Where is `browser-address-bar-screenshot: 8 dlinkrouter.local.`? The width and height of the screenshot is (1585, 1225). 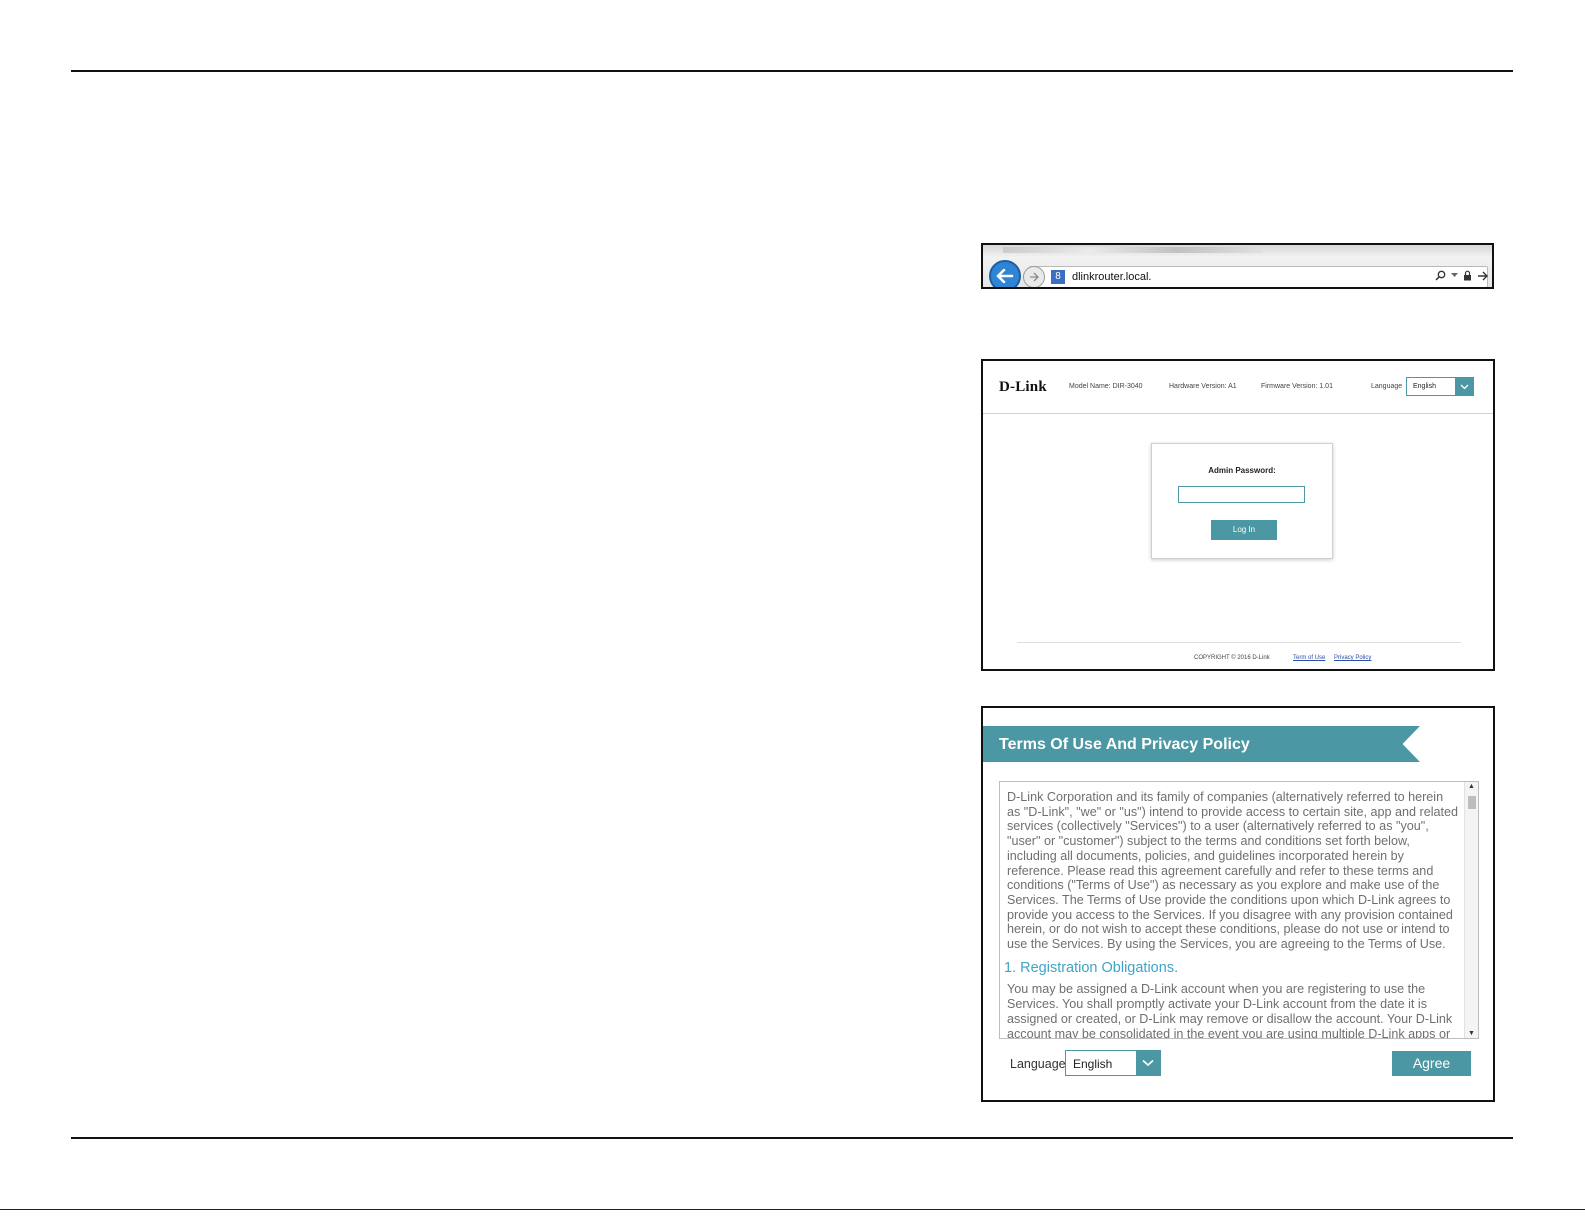
browser-address-bar-screenshot: 8 dlinkrouter.local. is located at coordinates (1237, 266).